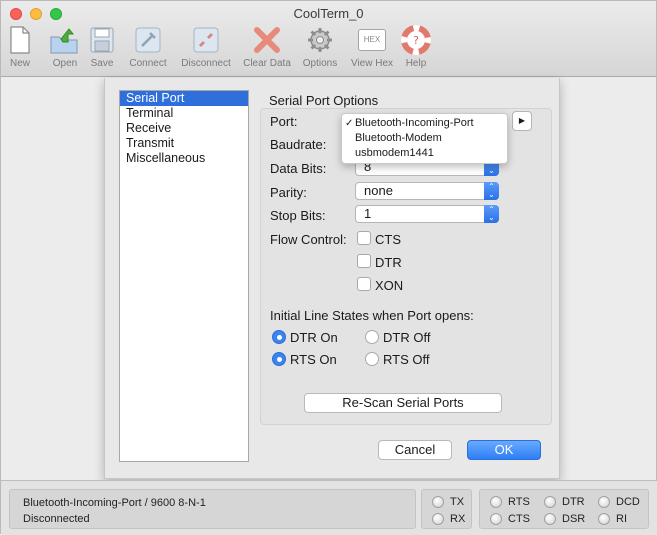 This screenshot has height=535, width=657. I want to click on port-option-label: usbmodem1441, so click(394, 153).